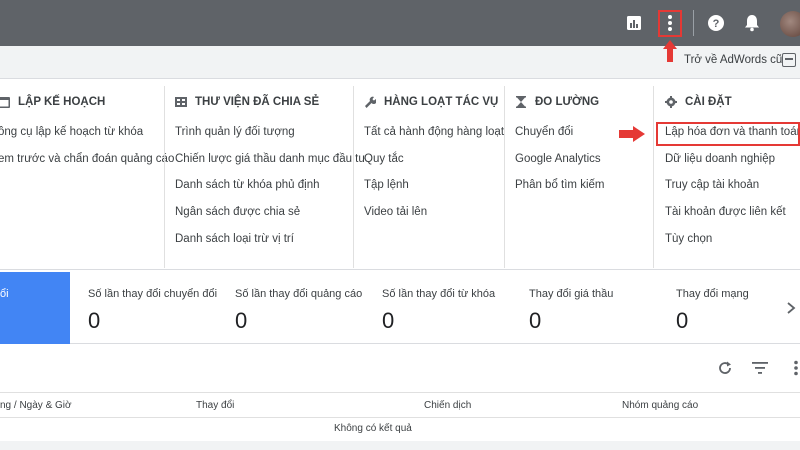 This screenshot has height=450, width=800. What do you see at coordinates (400, 445) in the screenshot?
I see `page-footer-fill` at bounding box center [400, 445].